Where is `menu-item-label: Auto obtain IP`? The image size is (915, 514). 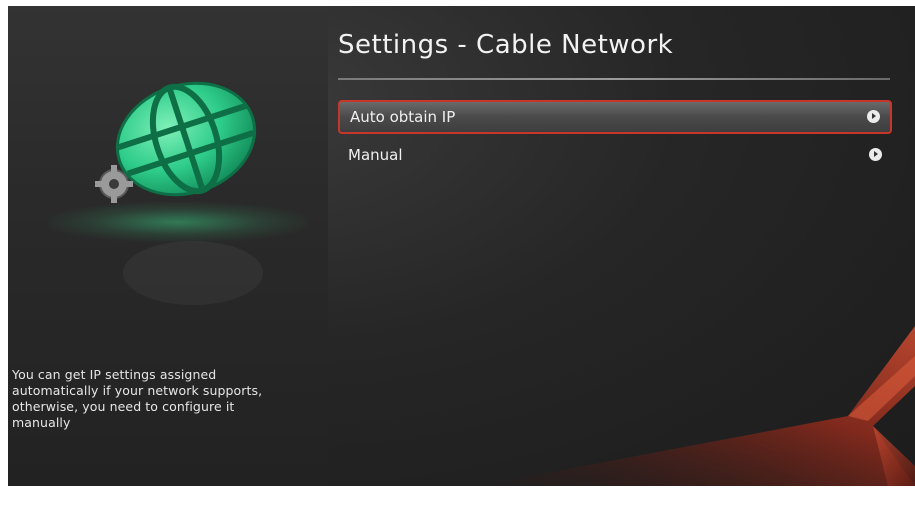
menu-item-label: Auto obtain IP is located at coordinates (403, 117).